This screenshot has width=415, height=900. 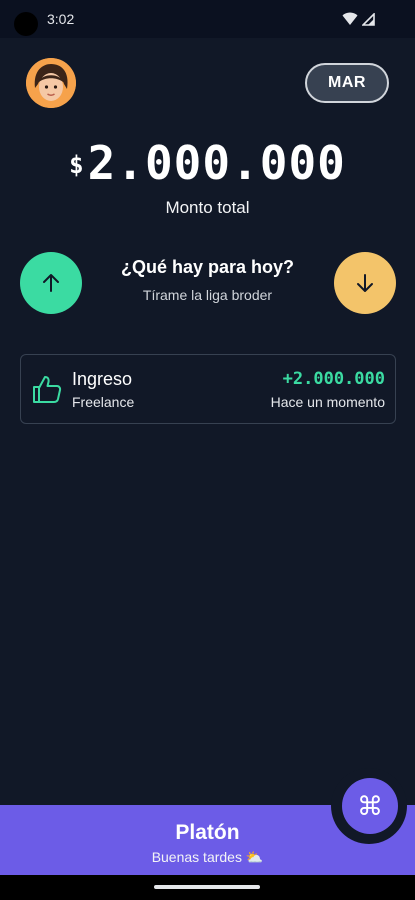 What do you see at coordinates (103, 402) in the screenshot?
I see `transaction-category: Freelance` at bounding box center [103, 402].